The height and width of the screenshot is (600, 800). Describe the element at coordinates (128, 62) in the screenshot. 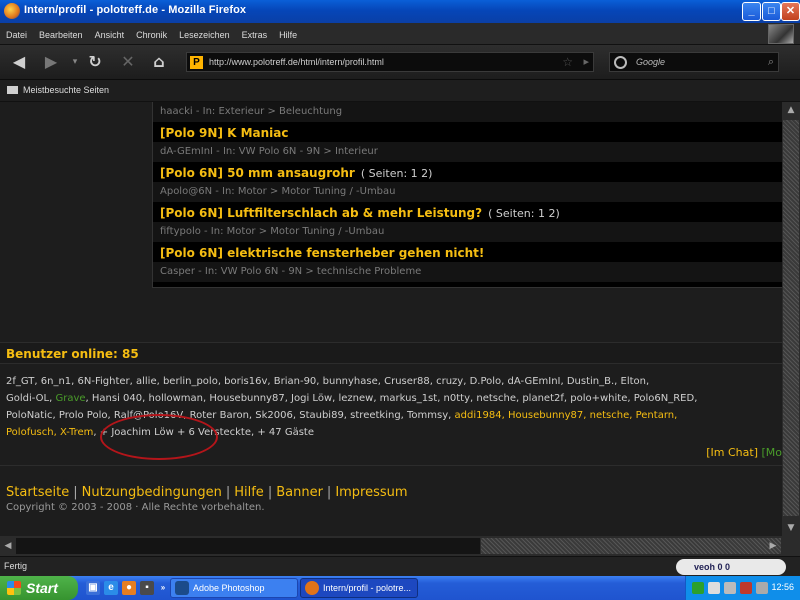

I see `stop-icon: ✕` at that location.